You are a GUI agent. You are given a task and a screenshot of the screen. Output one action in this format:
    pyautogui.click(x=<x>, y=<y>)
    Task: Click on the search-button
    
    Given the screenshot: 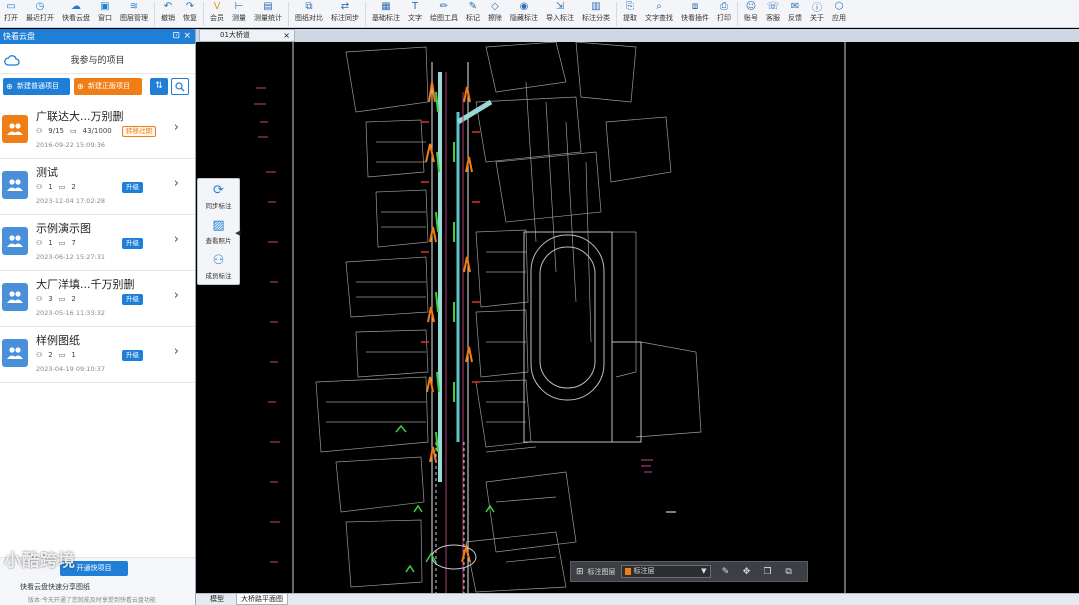 What is the action you would take?
    pyautogui.click(x=180, y=86)
    